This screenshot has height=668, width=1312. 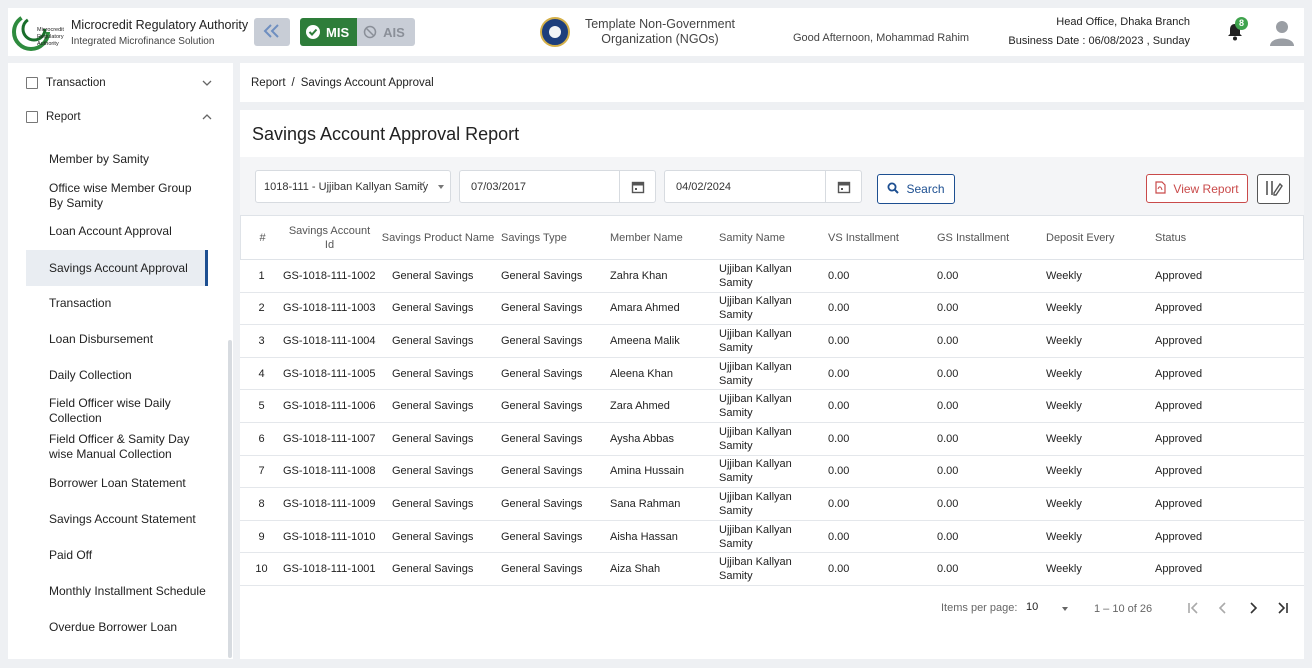 What do you see at coordinates (1193, 609) in the screenshot?
I see `first-page-button` at bounding box center [1193, 609].